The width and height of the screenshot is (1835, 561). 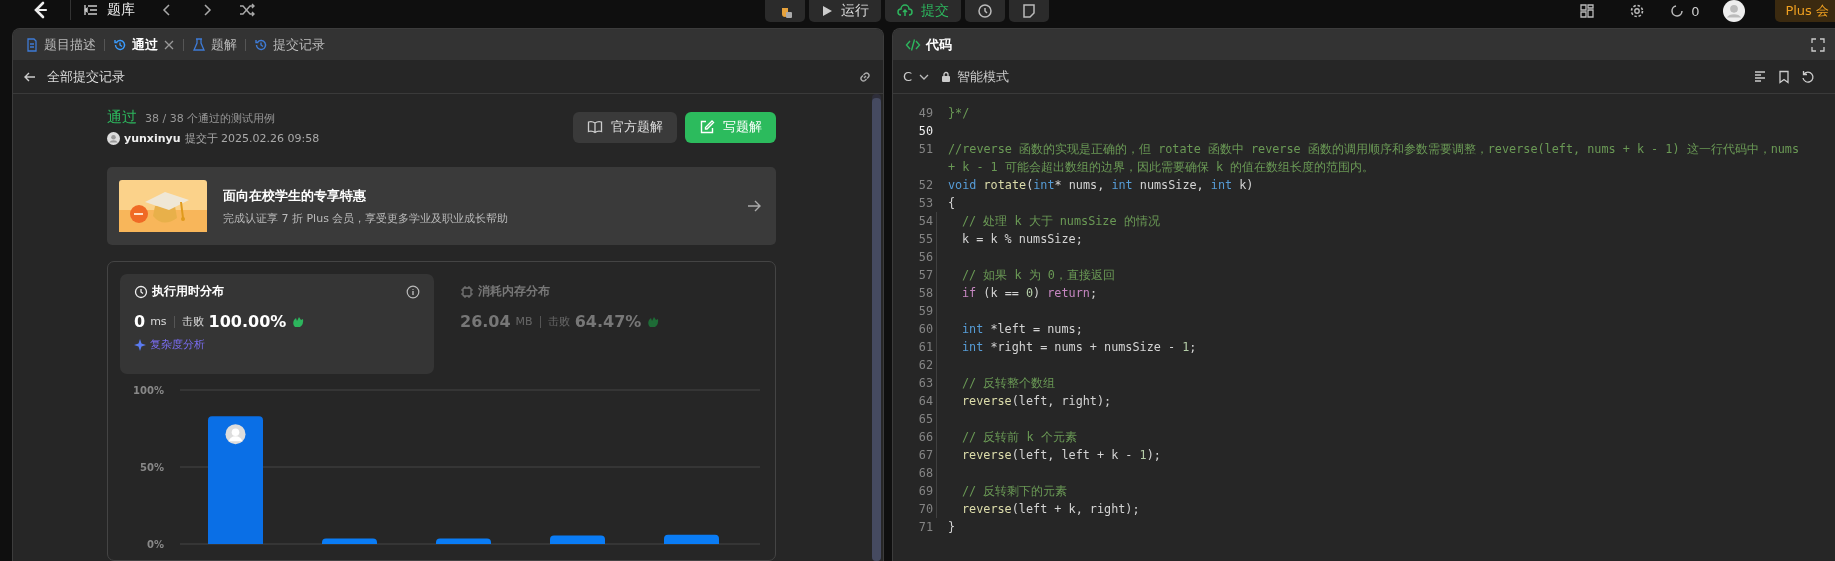 I want to click on stat-unit: ms, so click(x=158, y=322).